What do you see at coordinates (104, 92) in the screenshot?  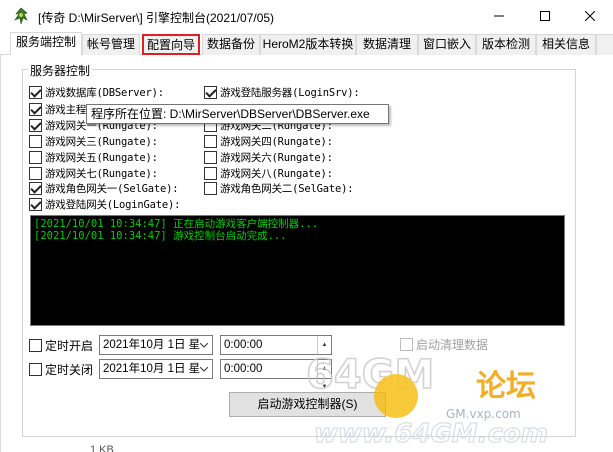 I see `checkbox-label: 游戏数据库(DBServer):` at bounding box center [104, 92].